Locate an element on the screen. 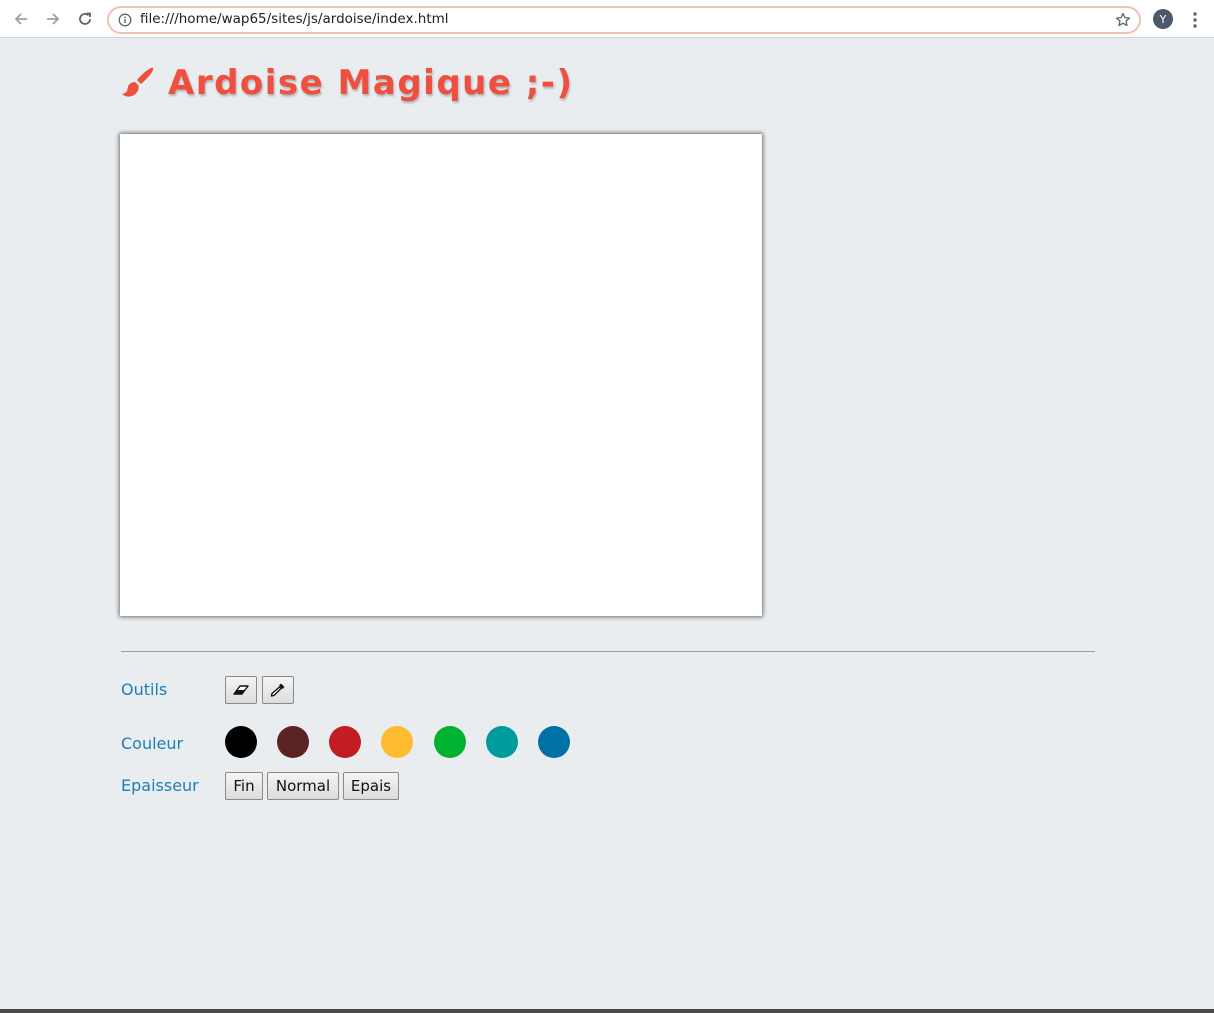  eraser-icon is located at coordinates (241, 690).